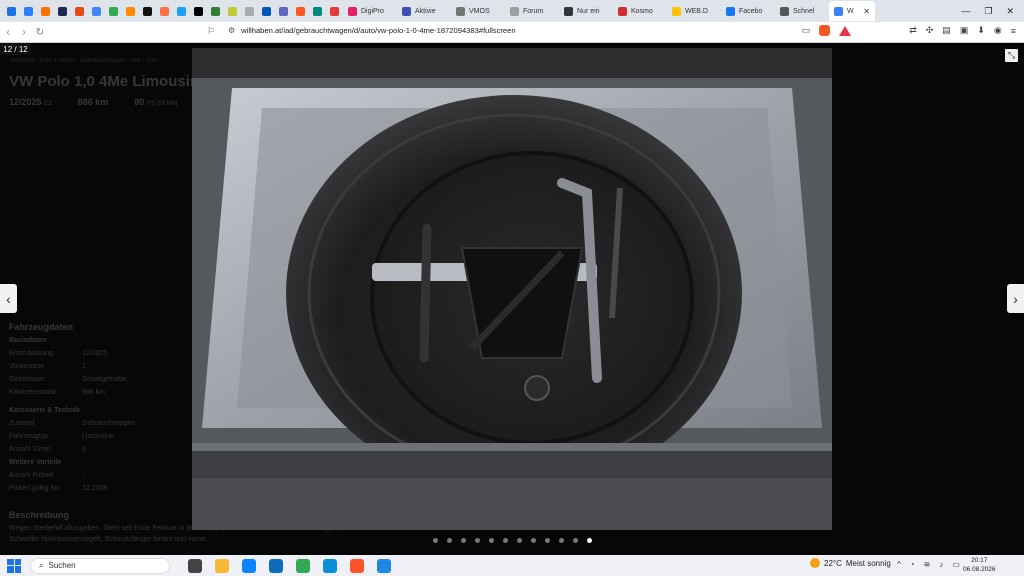  What do you see at coordinates (899, 564) in the screenshot?
I see `chevron-up-icon: ^` at bounding box center [899, 564].